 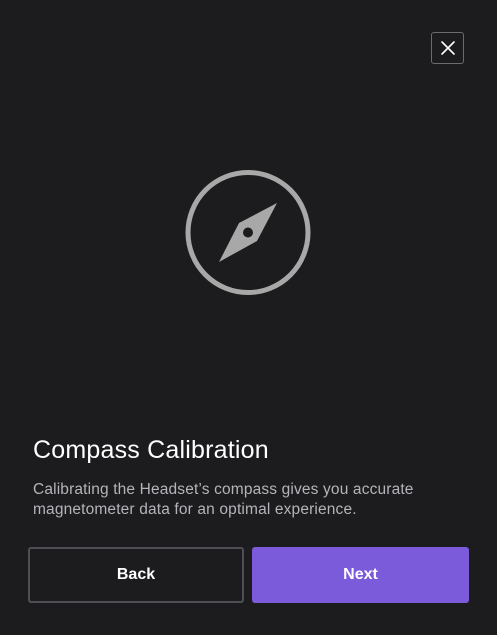 I want to click on back-button-label: Back, so click(x=136, y=574).